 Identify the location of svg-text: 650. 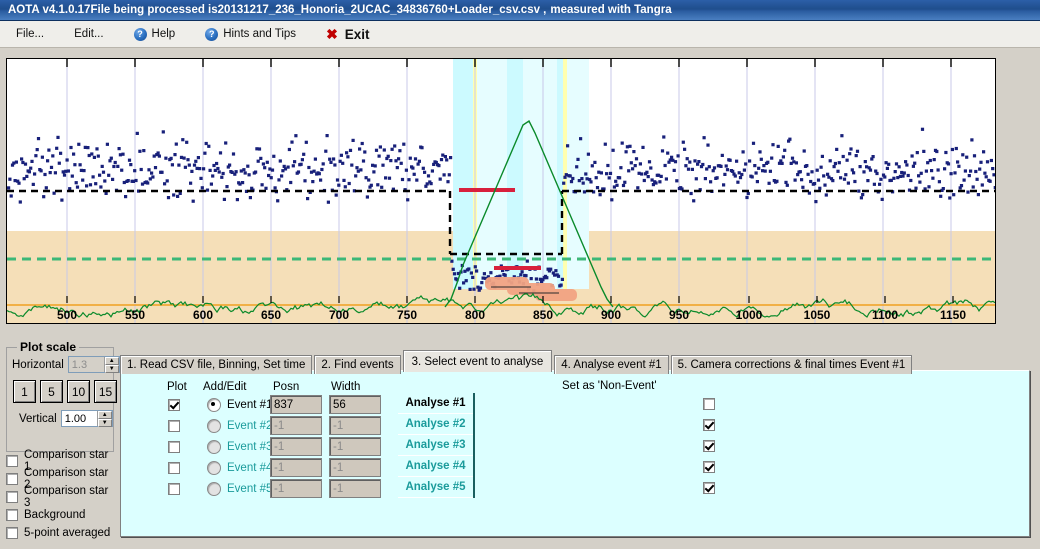
(271, 315).